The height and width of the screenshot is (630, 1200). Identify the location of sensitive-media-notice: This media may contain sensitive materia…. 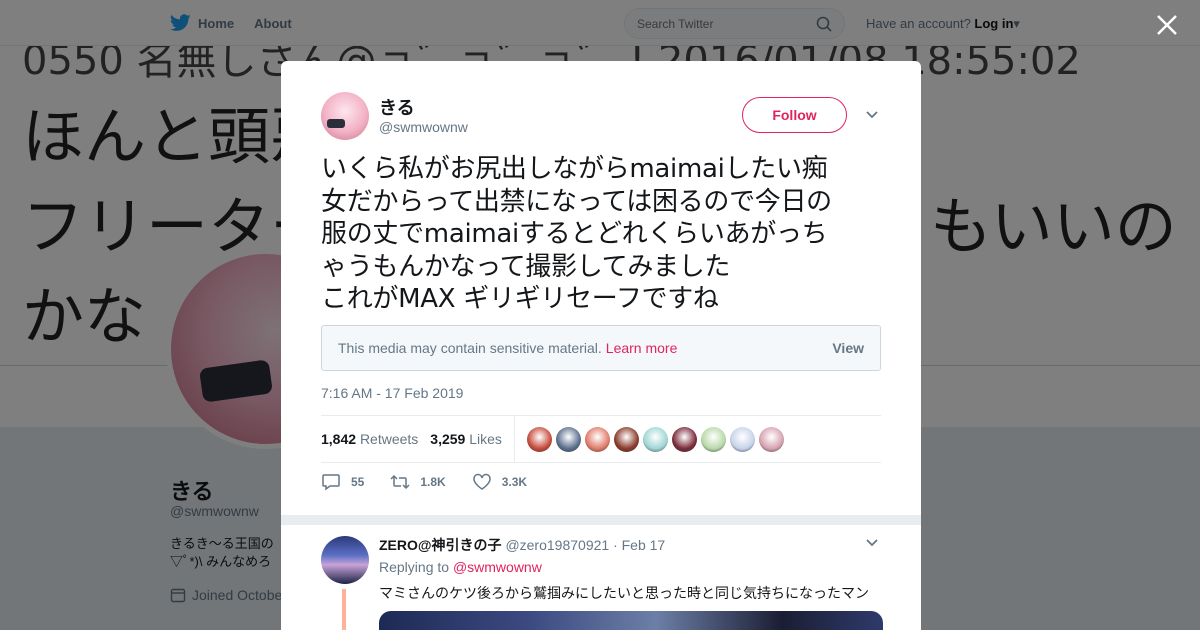
(601, 348).